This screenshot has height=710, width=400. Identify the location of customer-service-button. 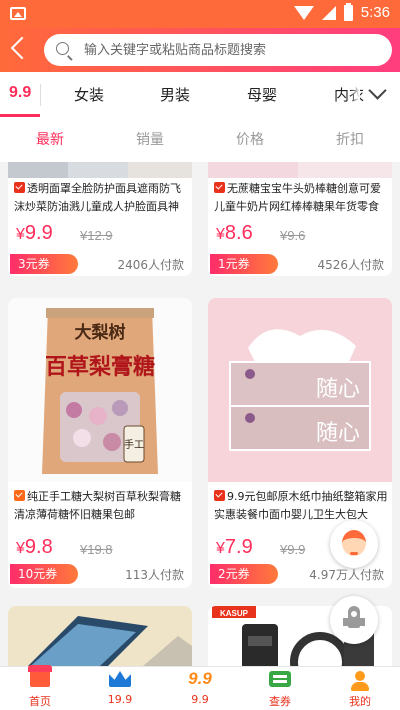
(354, 544).